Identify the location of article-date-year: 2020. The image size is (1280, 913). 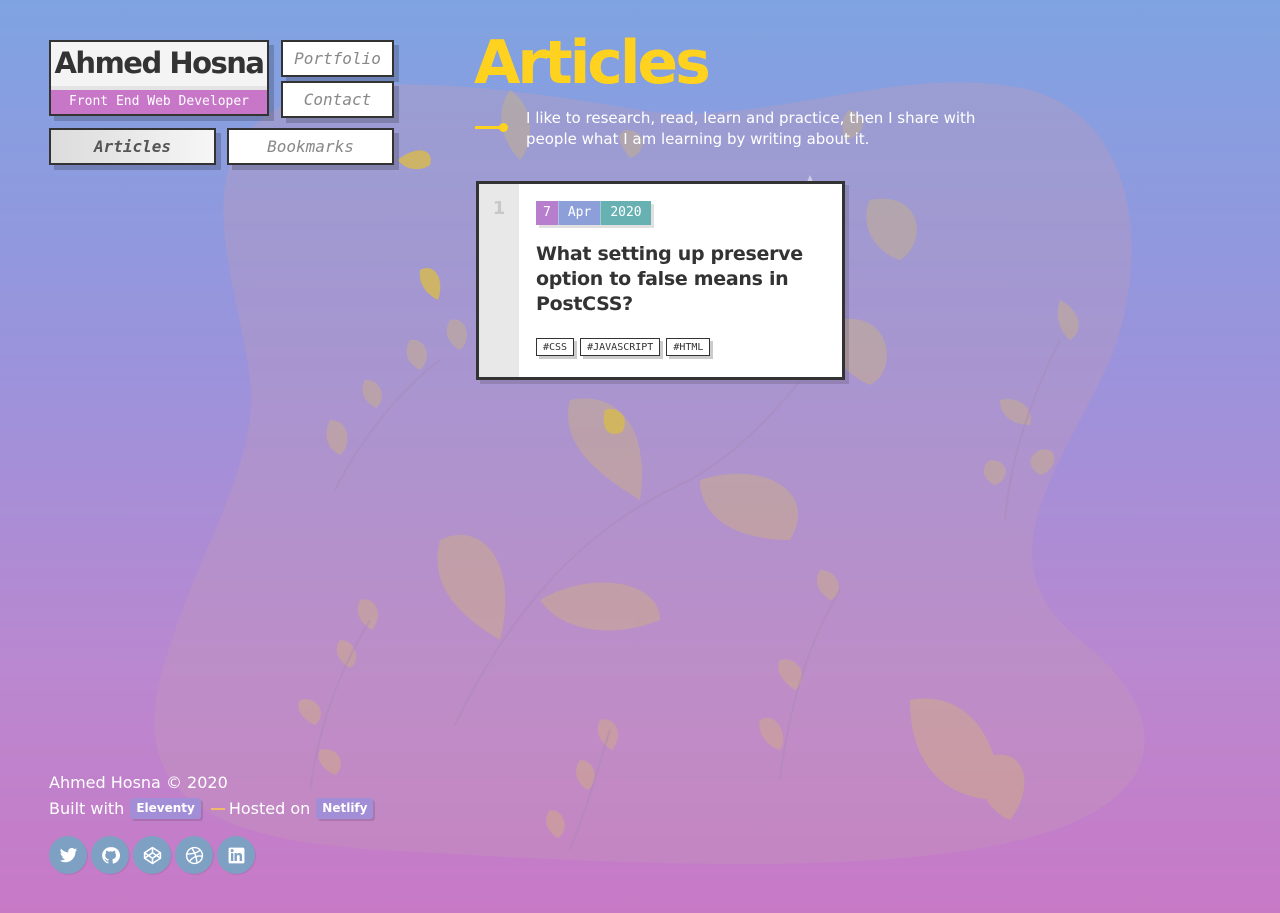
(625, 213).